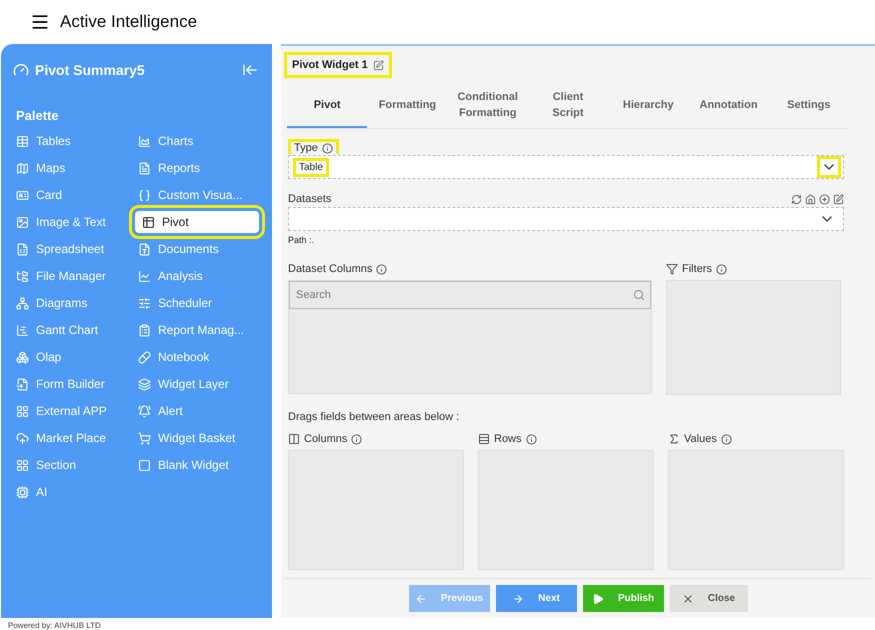  I want to click on arrow-left-icon, so click(420, 598).